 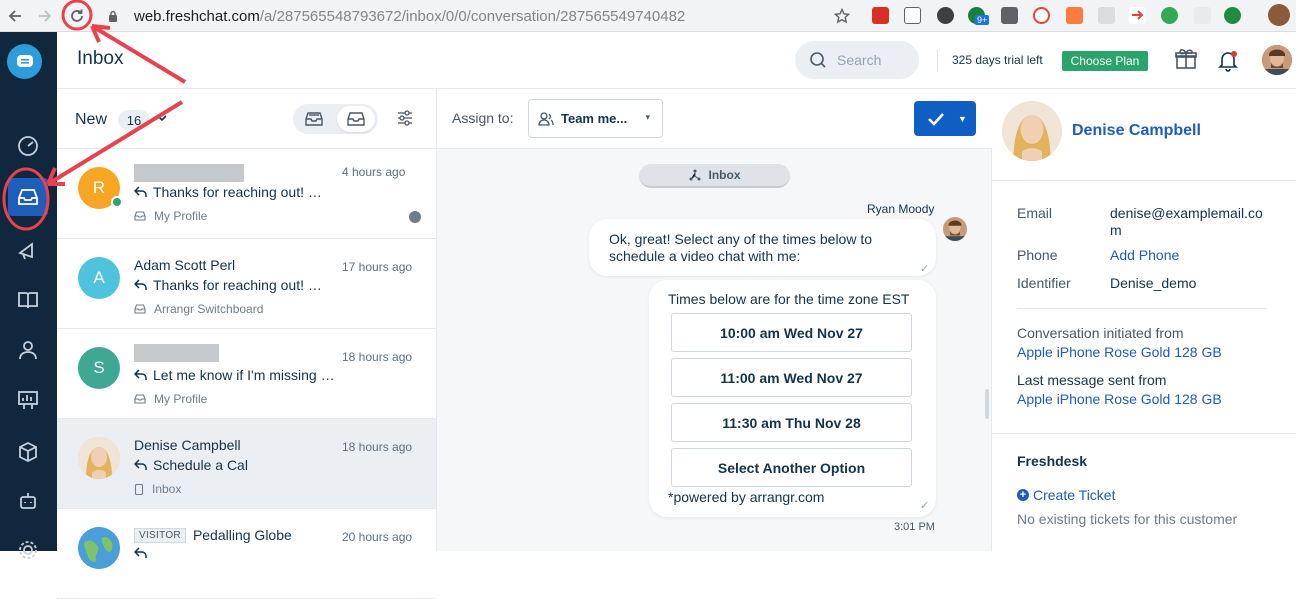 I want to click on initiated-from-device-link: Apple iPhone Rose Gold 128 GB, so click(x=1119, y=352).